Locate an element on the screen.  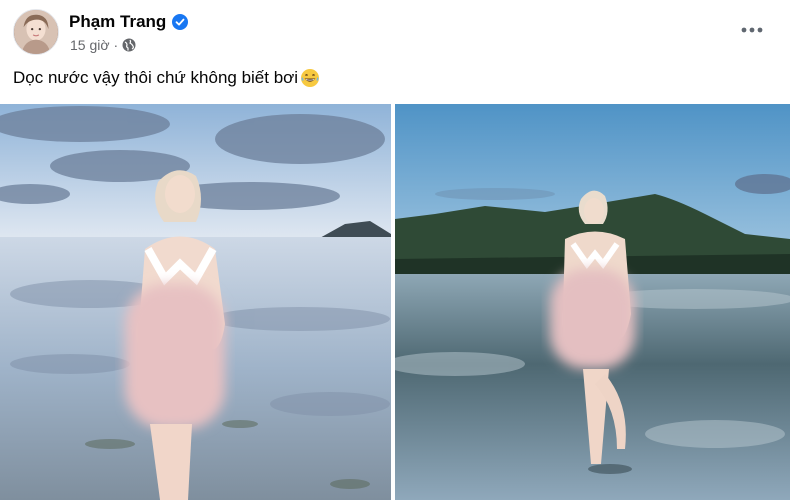
author-avatar is located at coordinates (36, 32).